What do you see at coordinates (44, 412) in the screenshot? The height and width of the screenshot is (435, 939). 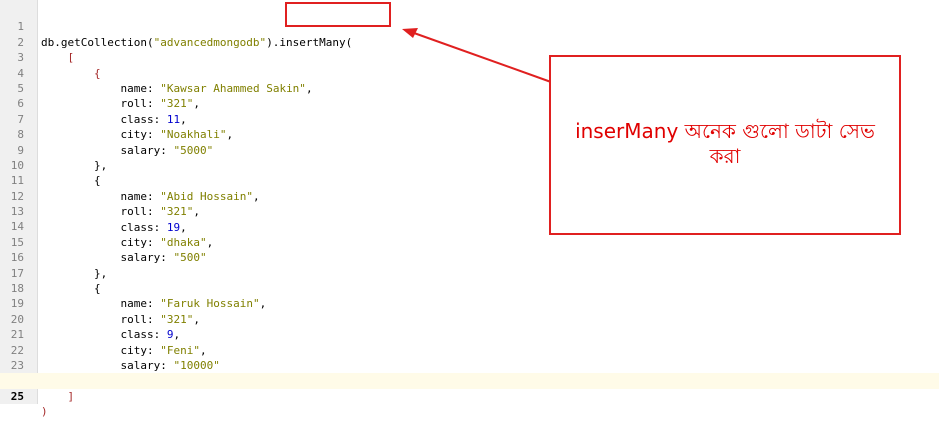 I see `code-text: )` at bounding box center [44, 412].